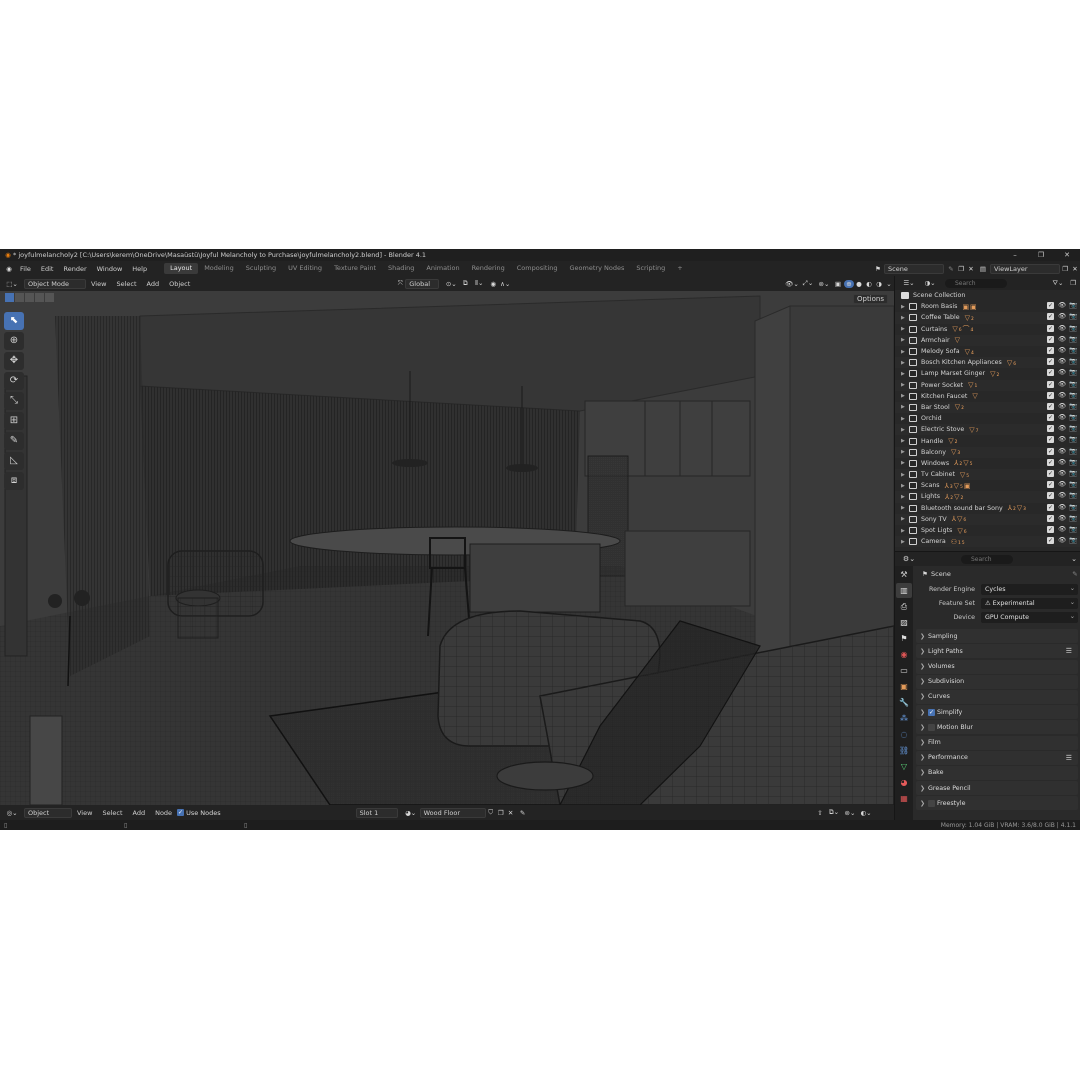 This screenshot has width=1080, height=1080. I want to click on outliner-item-sony-tv: ▶ Sony TV ⅄▽₆ ✓ 👁 📷, so click(987, 519).